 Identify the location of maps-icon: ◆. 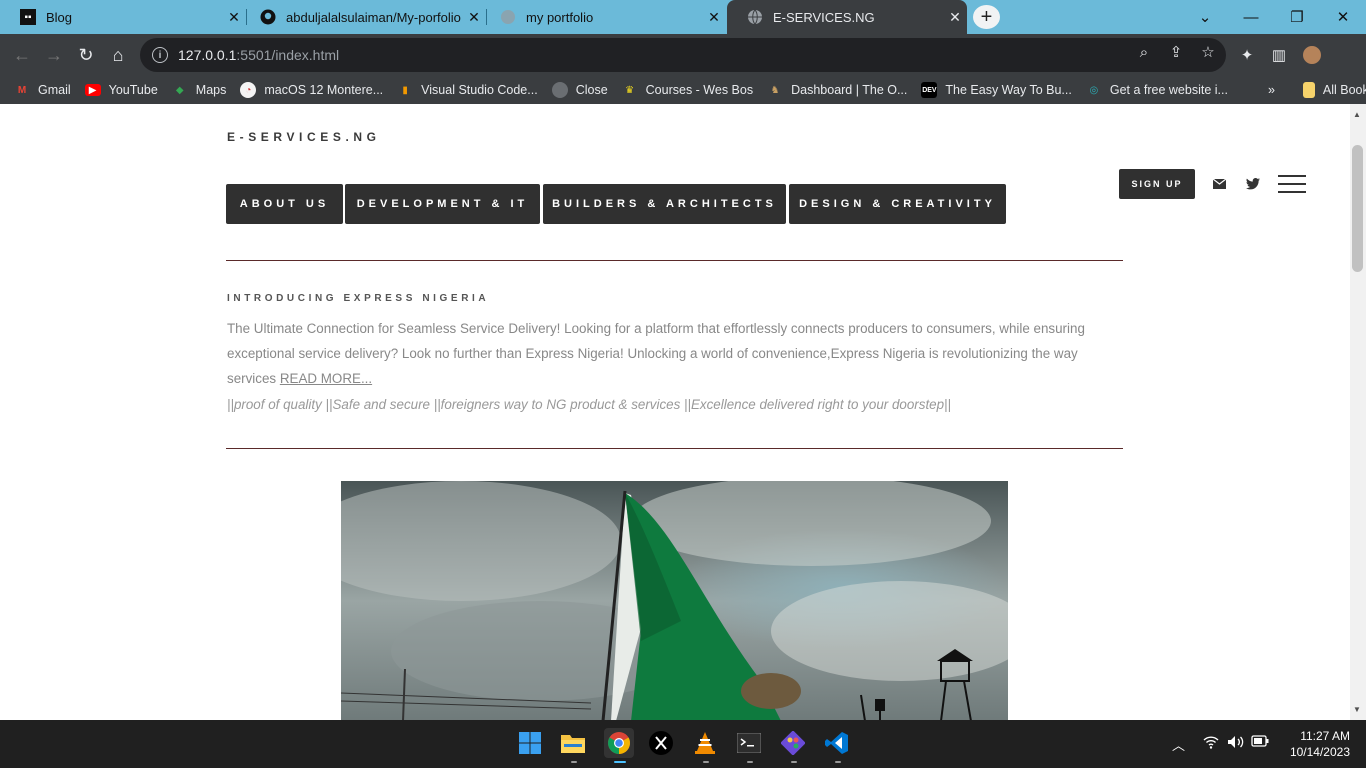
(179, 90).